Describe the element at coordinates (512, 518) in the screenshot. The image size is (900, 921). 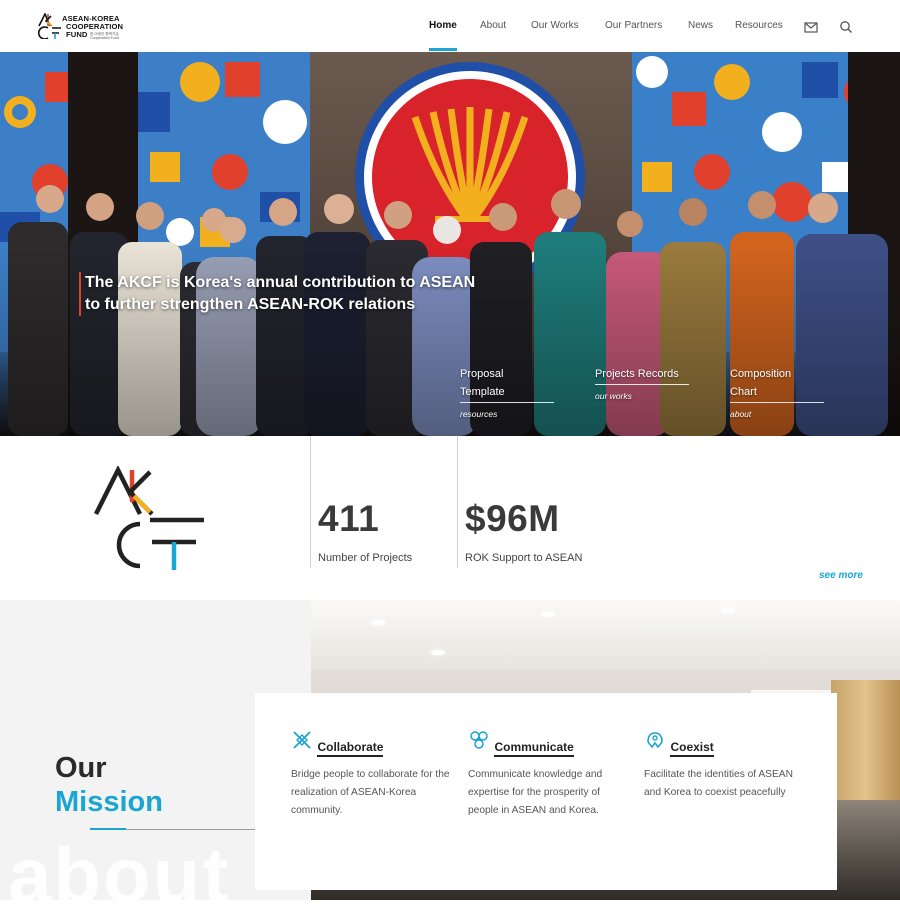
I see `stat-support-value: $96M` at that location.